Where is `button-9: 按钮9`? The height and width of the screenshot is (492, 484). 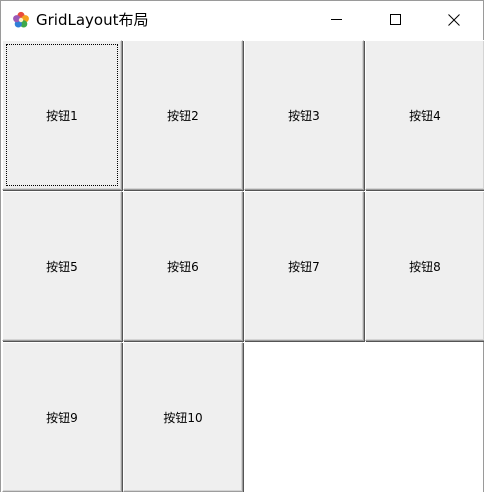 button-9: 按钮9 is located at coordinates (62, 417).